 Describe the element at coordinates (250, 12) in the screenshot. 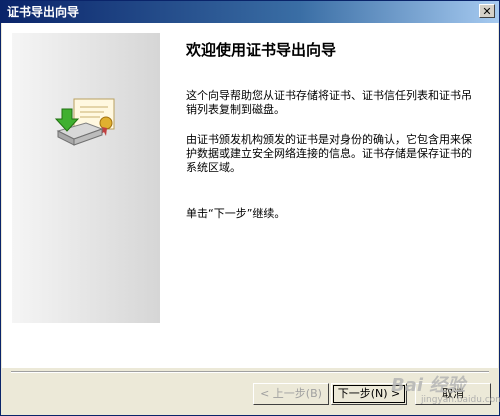

I see `title-bar: 证书导出向导 ✕` at that location.